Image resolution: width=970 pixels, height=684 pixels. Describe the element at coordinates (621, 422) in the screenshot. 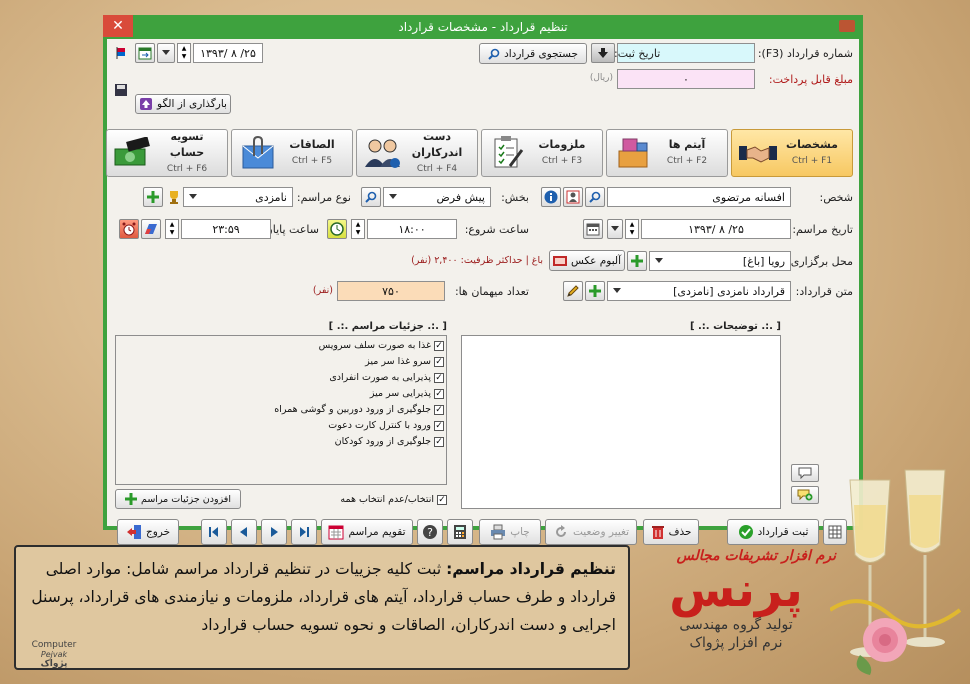

I see `notes-textarea` at that location.